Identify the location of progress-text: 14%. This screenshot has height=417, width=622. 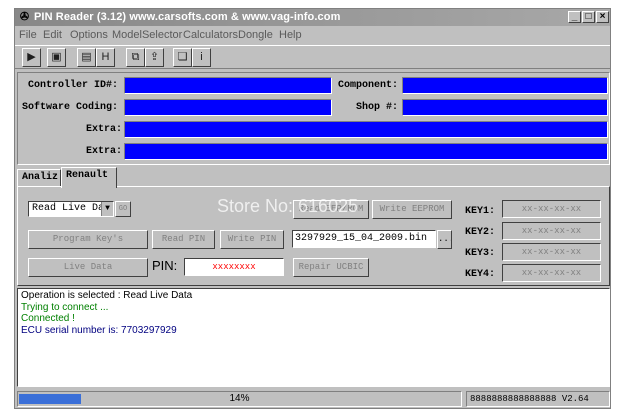
(239, 398).